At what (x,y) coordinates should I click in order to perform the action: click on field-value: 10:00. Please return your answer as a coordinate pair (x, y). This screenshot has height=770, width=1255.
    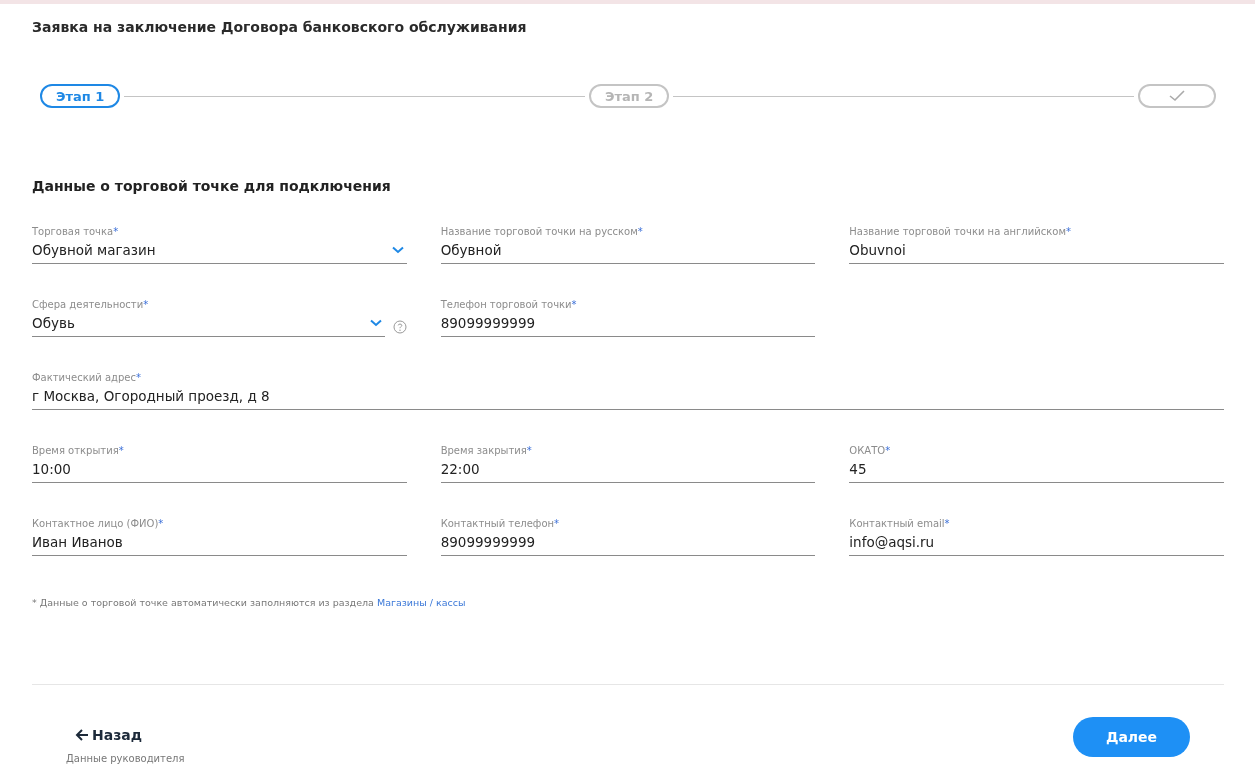
    Looking at the image, I should click on (51, 469).